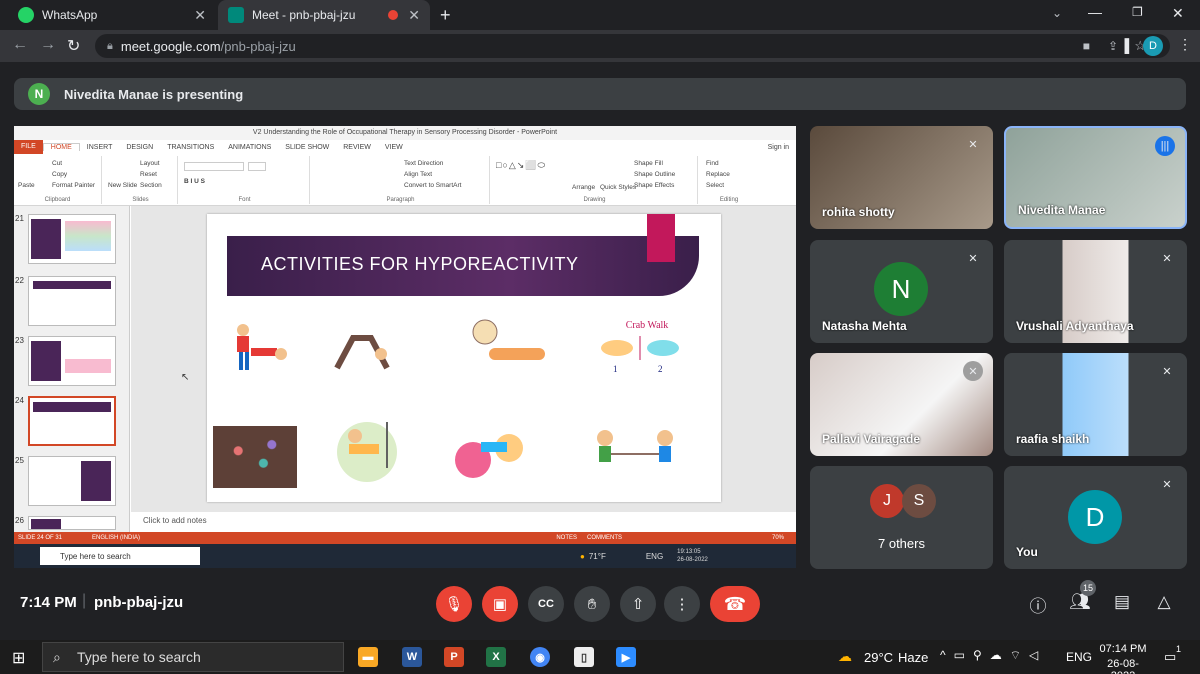 Image resolution: width=1200 pixels, height=674 pixels. I want to click on paste-button: Paste, so click(26, 185).